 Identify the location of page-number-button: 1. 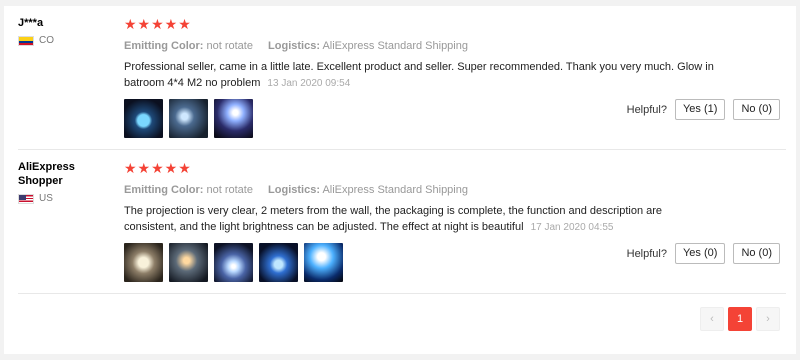
(740, 319).